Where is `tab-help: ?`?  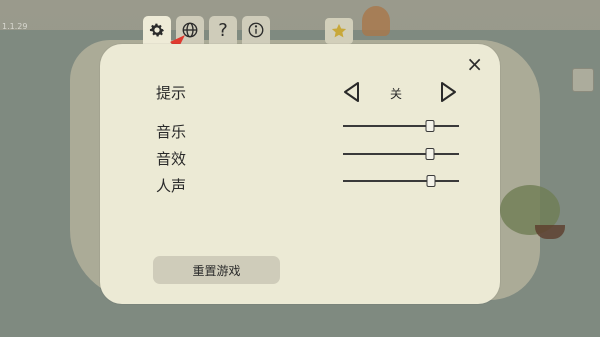
tab-help: ? is located at coordinates (223, 30).